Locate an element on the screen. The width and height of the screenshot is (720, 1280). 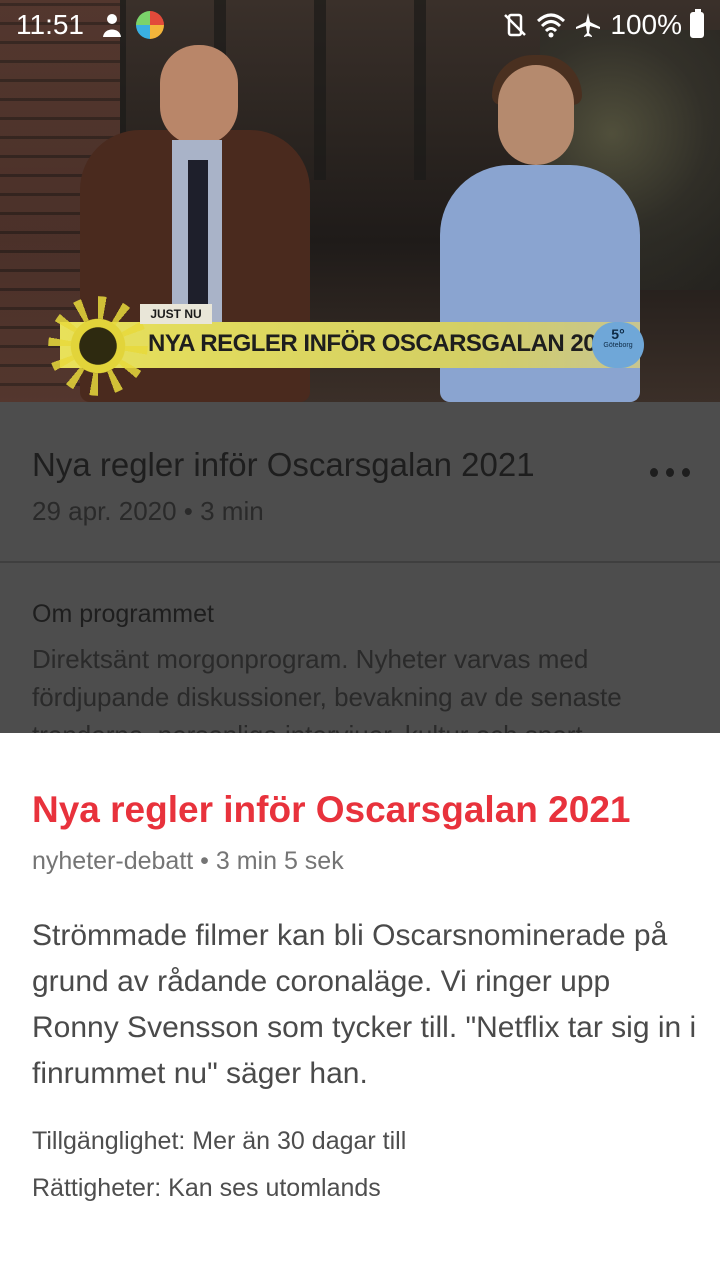
episode-title: Nya regler inför Oscarsgalan 2021 is located at coordinates (283, 464).